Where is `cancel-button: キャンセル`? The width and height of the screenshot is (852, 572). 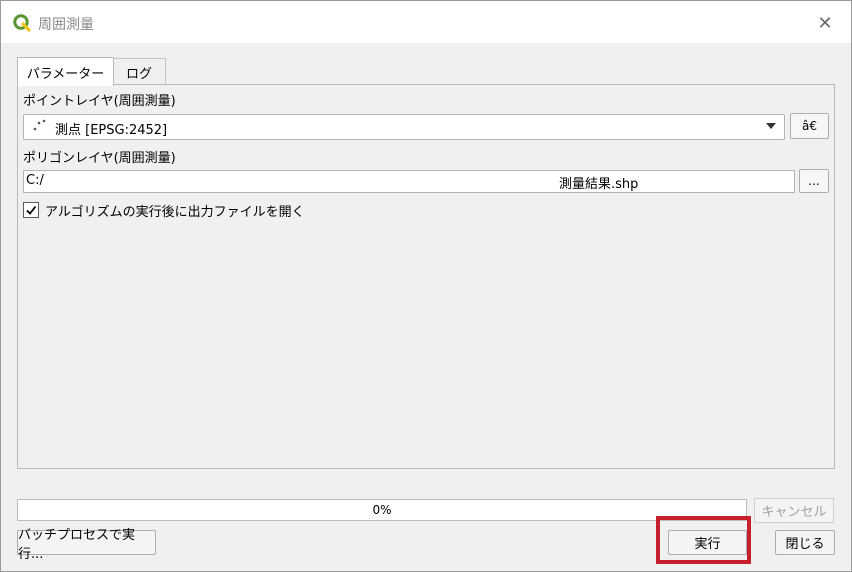
cancel-button: キャンセル is located at coordinates (794, 510).